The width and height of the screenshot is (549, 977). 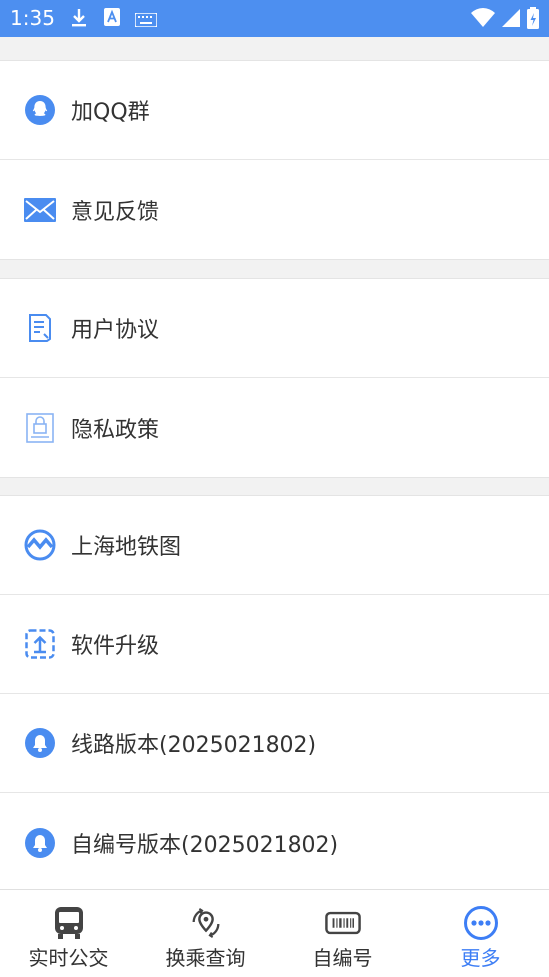 I want to click on tab-self-number: 自编号, so click(x=342, y=933).